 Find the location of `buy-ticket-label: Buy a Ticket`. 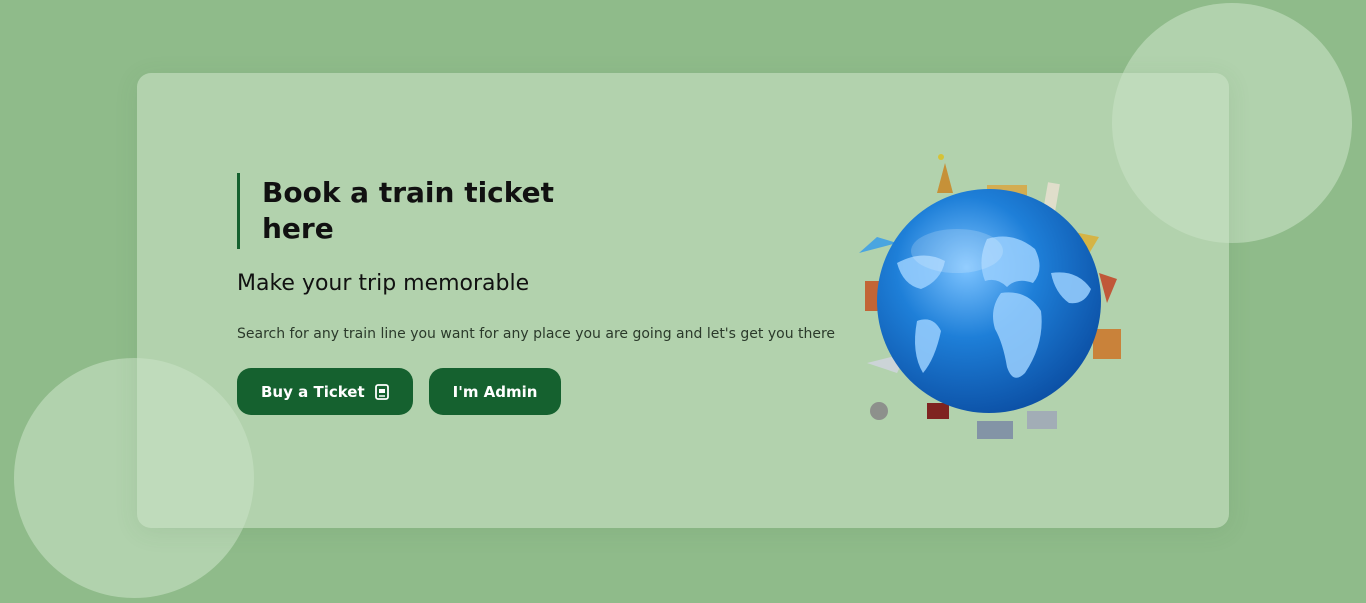

buy-ticket-label: Buy a Ticket is located at coordinates (313, 391).